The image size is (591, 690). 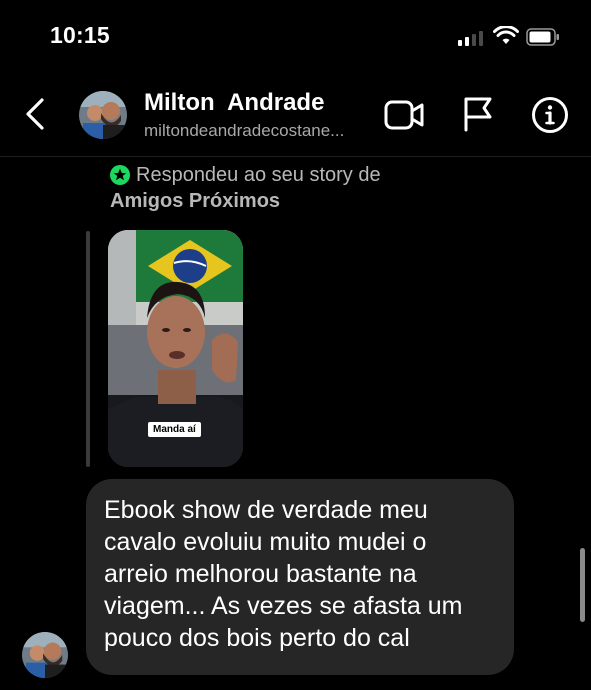 I want to click on sender-avatar, so click(x=45, y=655).